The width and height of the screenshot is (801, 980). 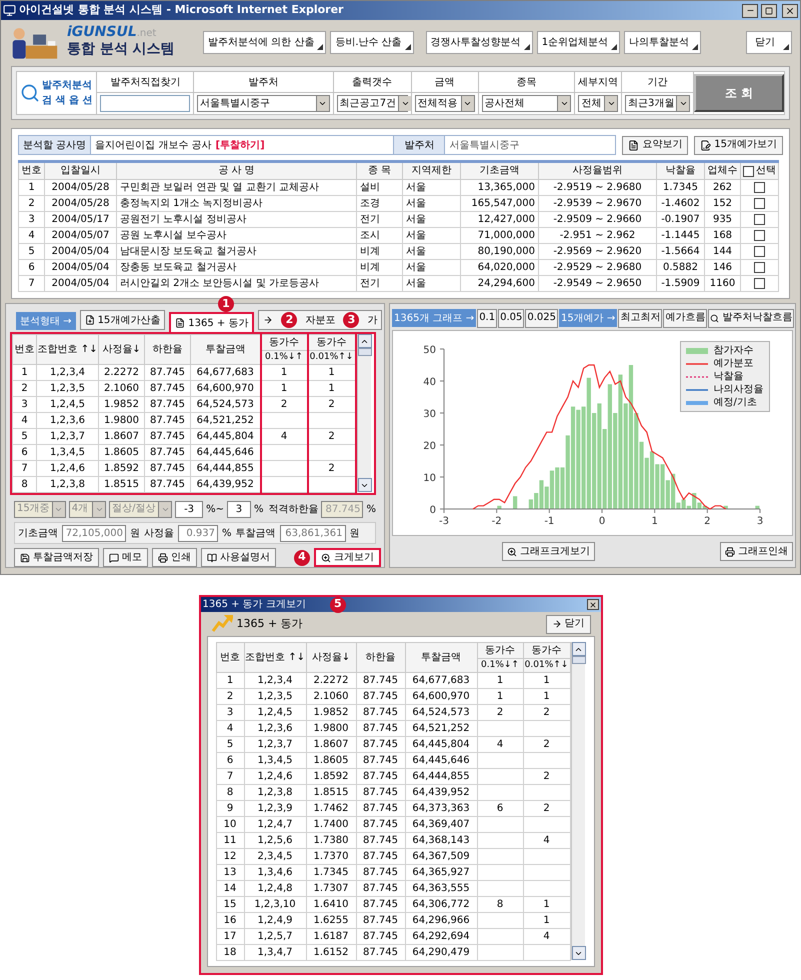 I want to click on table-cell: 64,445,646, so click(x=441, y=760).